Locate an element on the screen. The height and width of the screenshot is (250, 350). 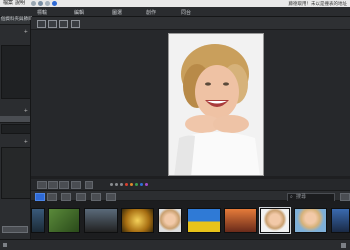
tags-list is located at coordinates (16, 129).